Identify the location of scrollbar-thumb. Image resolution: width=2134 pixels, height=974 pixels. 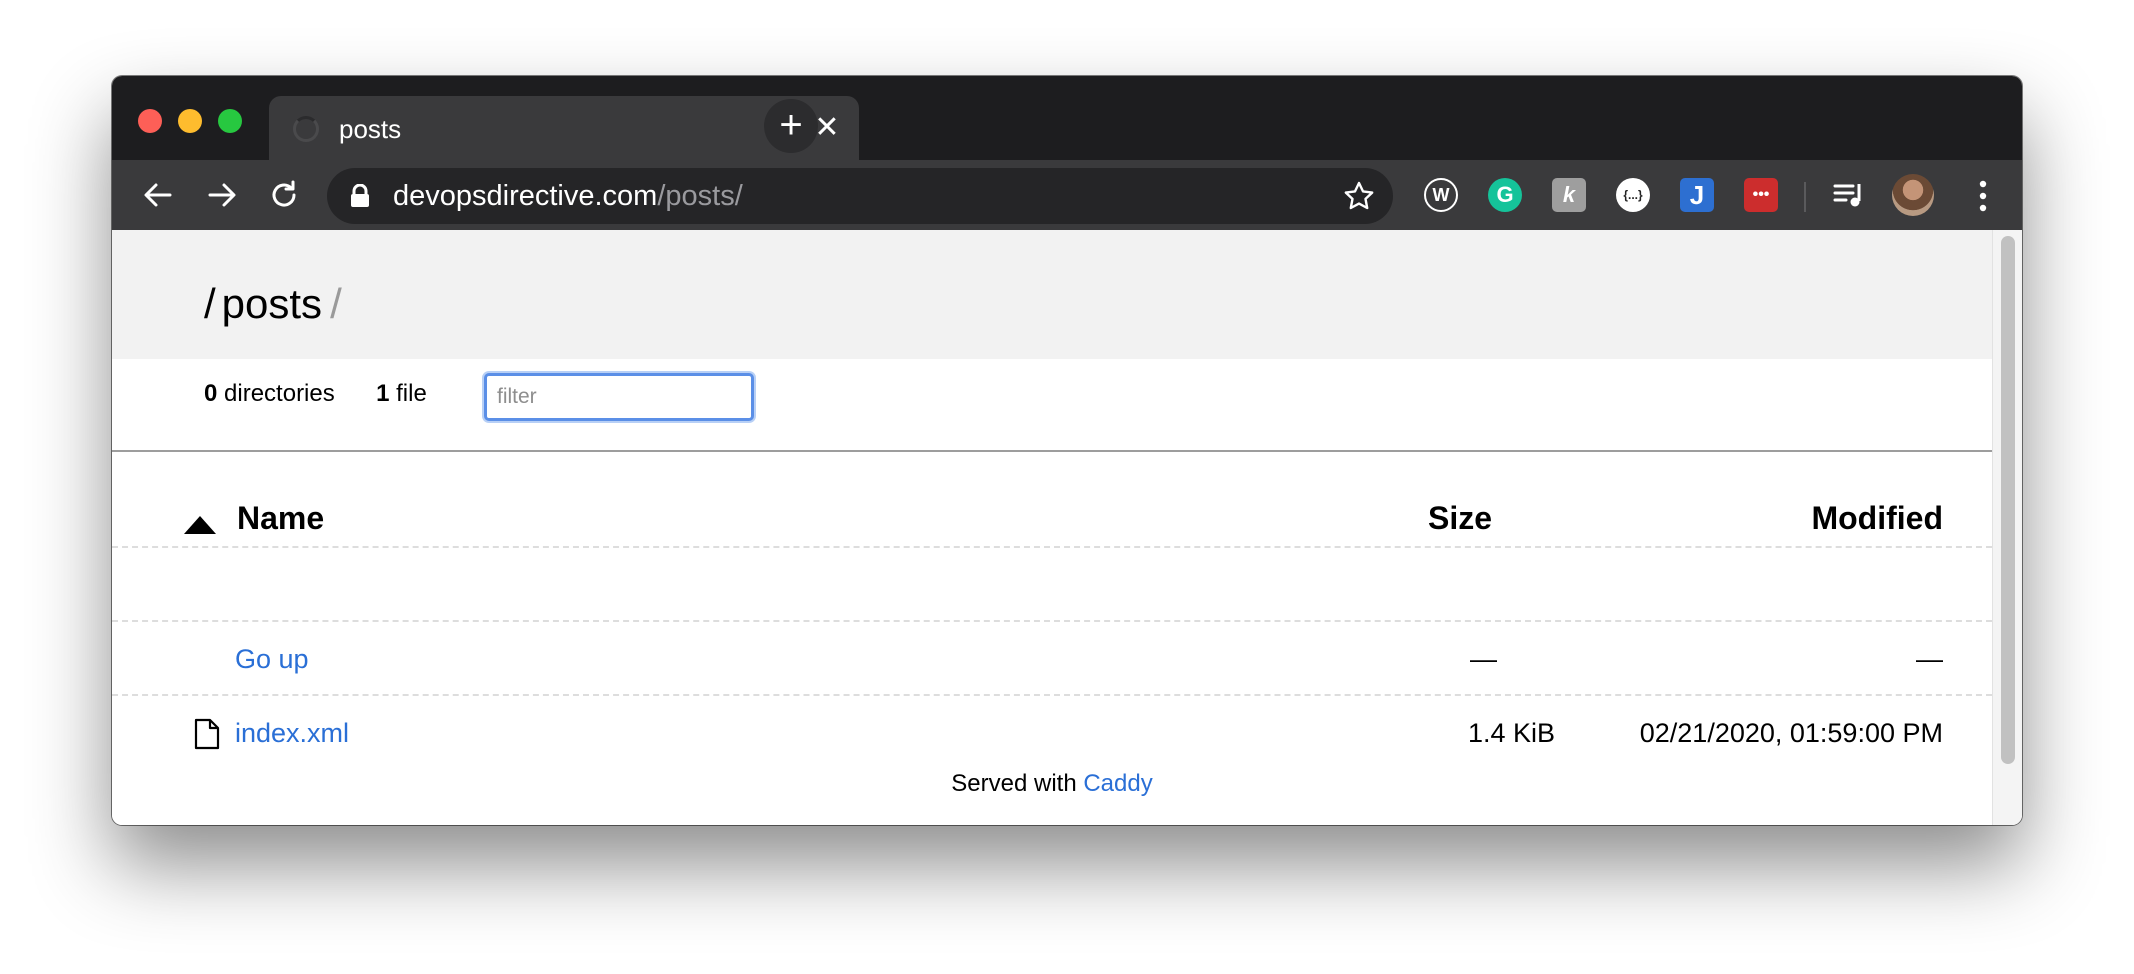
(2008, 500).